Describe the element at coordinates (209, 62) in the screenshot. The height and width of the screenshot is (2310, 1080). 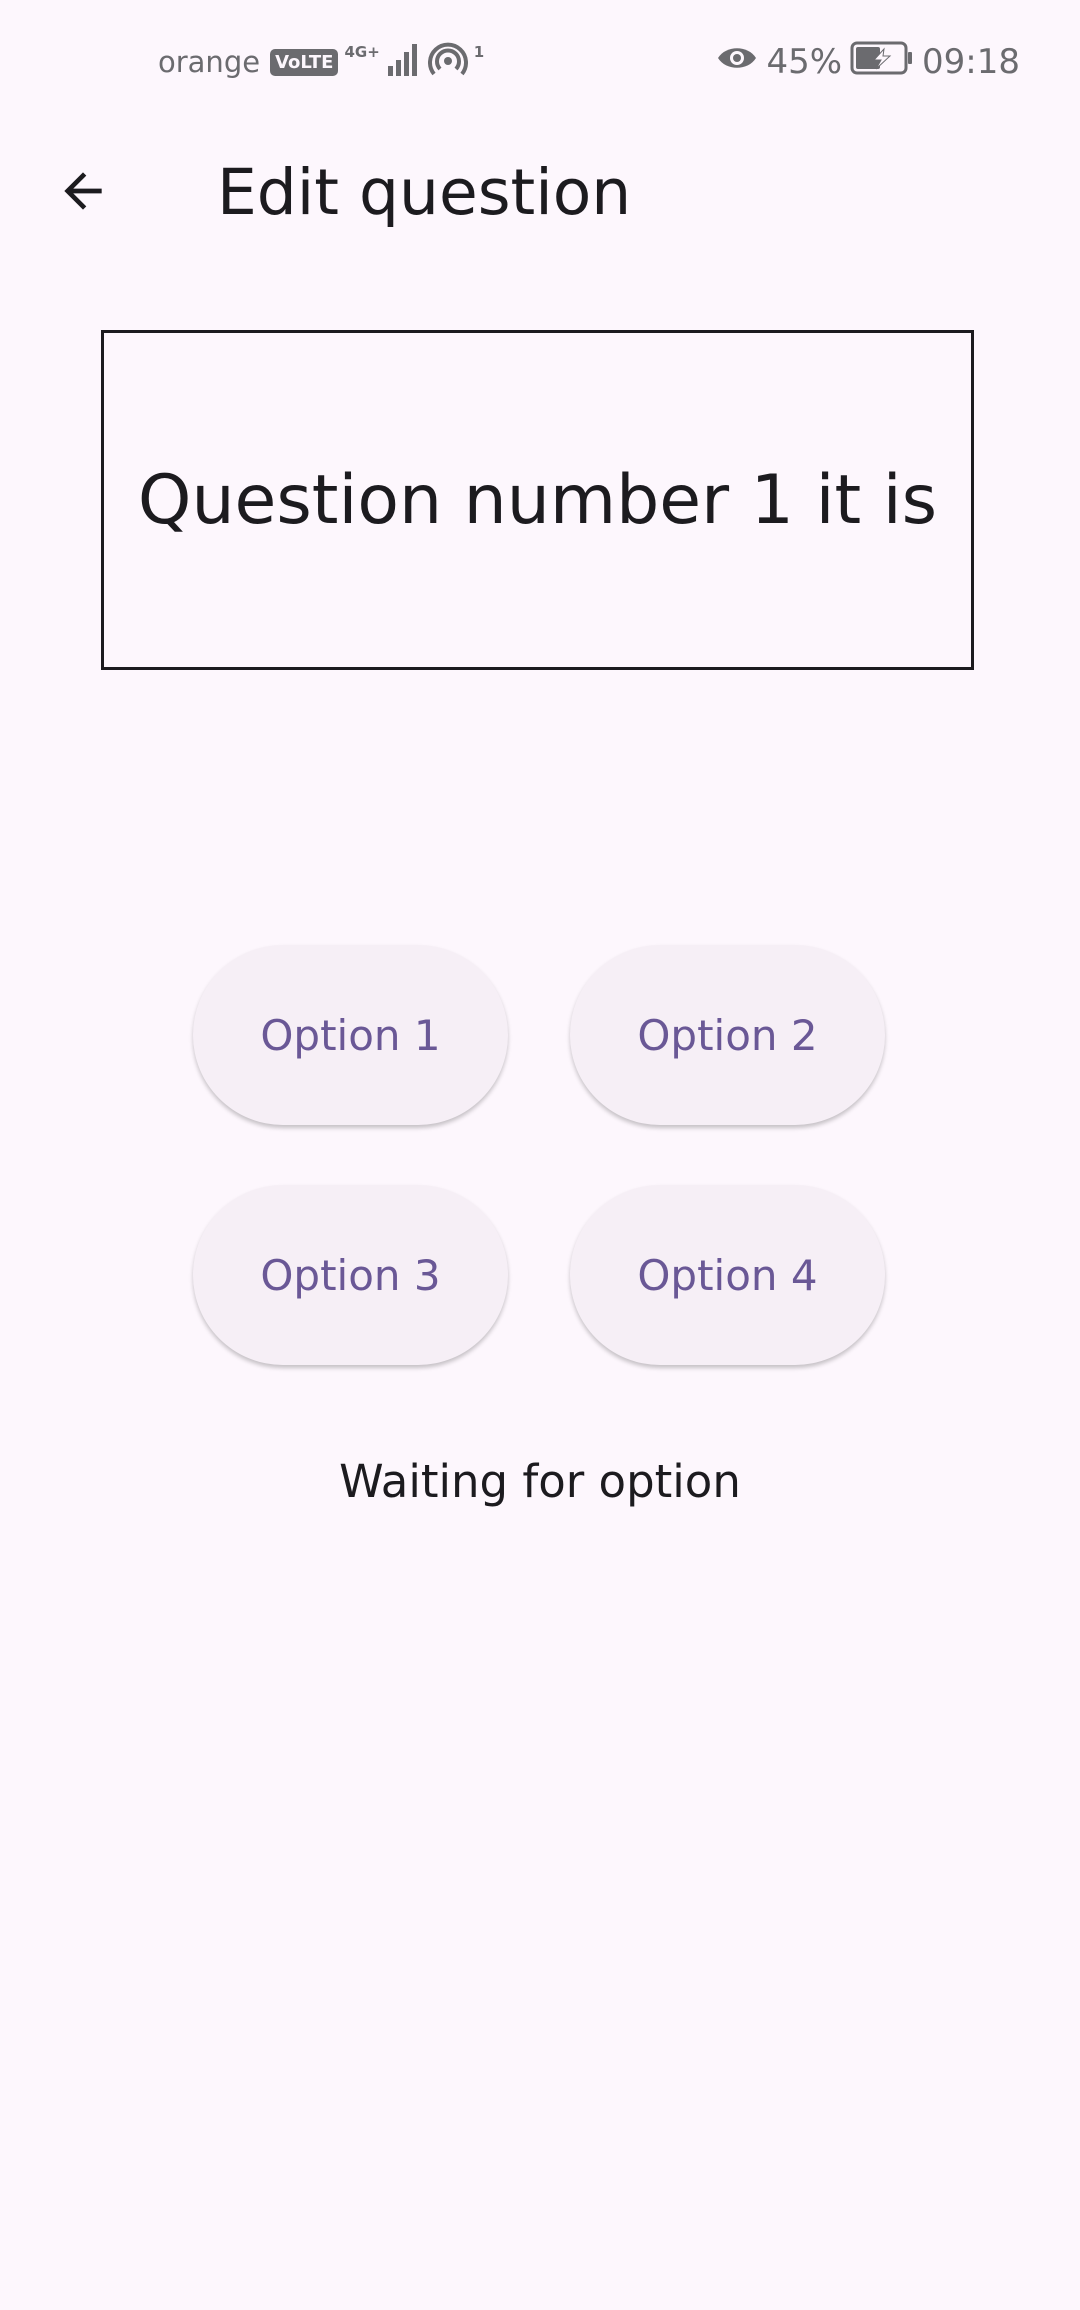
I see `carrier-name: orange` at that location.